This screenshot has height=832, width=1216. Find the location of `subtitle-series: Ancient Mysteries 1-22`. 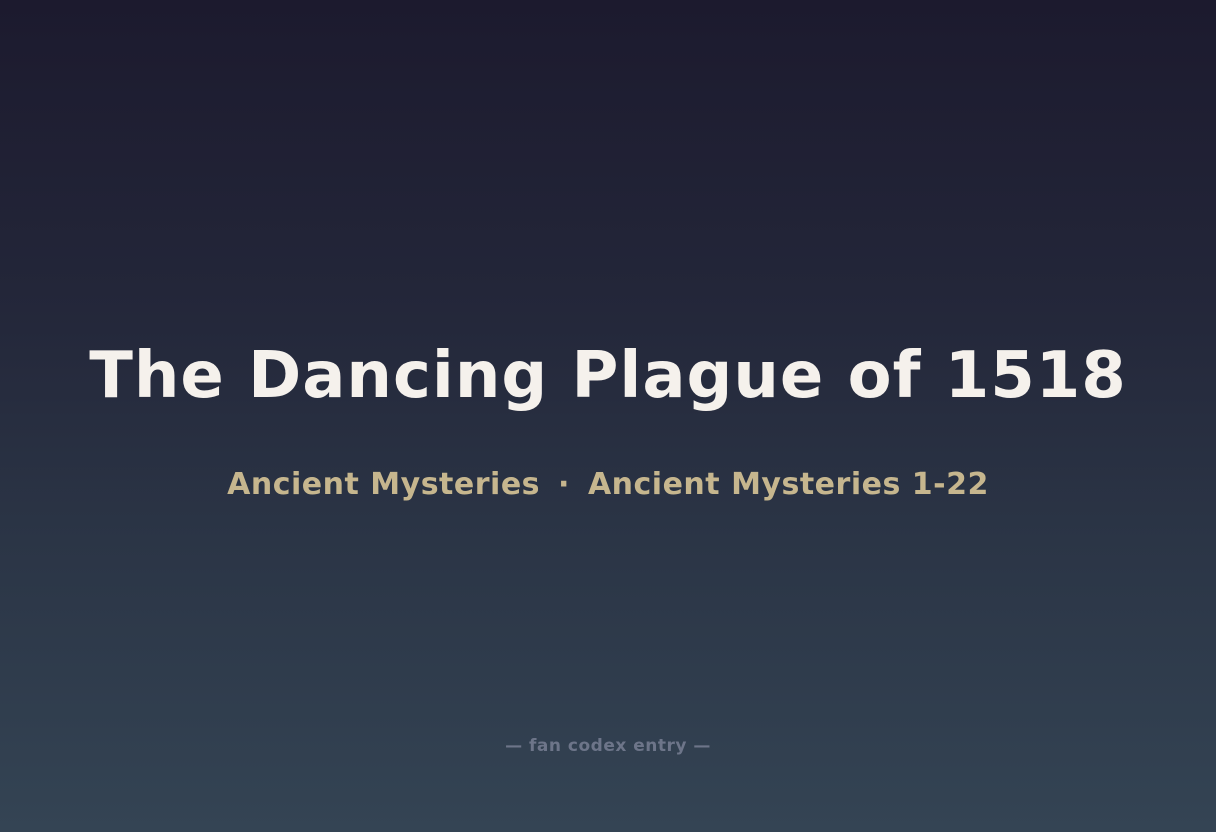

subtitle-series: Ancient Mysteries 1-22 is located at coordinates (788, 484).